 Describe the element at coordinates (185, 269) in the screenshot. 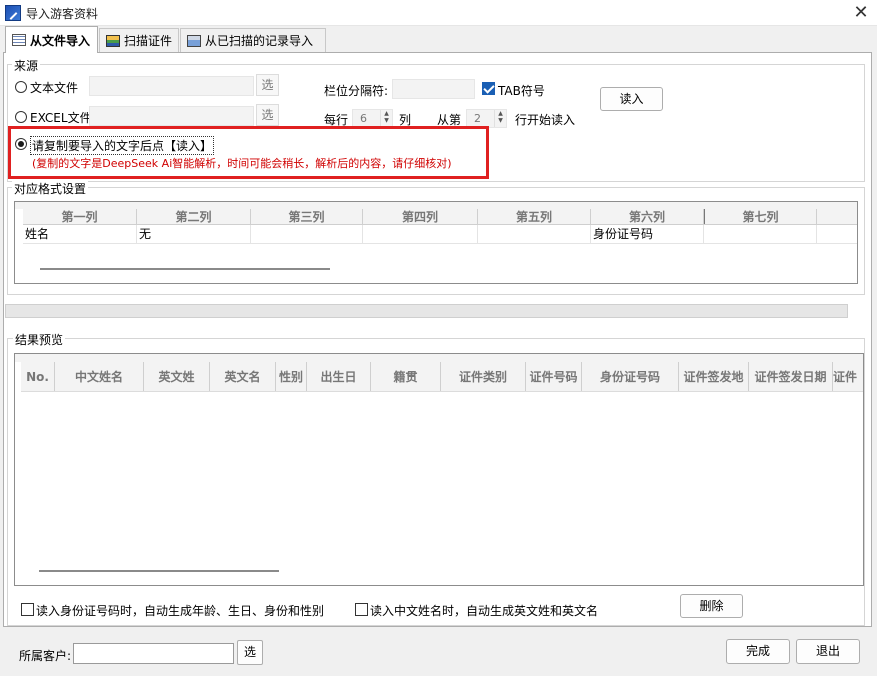

I see `mapping-scrollbar` at that location.